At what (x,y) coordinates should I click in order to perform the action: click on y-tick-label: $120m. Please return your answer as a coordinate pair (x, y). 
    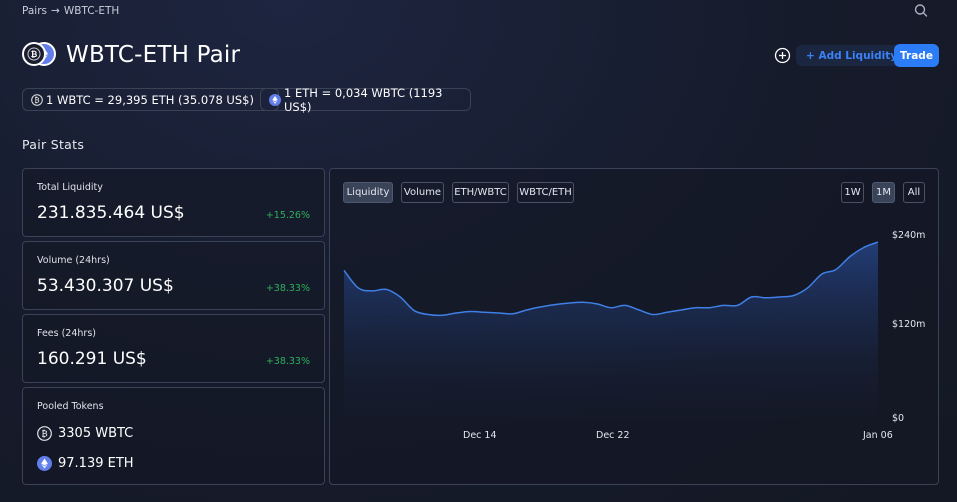
    Looking at the image, I should click on (909, 324).